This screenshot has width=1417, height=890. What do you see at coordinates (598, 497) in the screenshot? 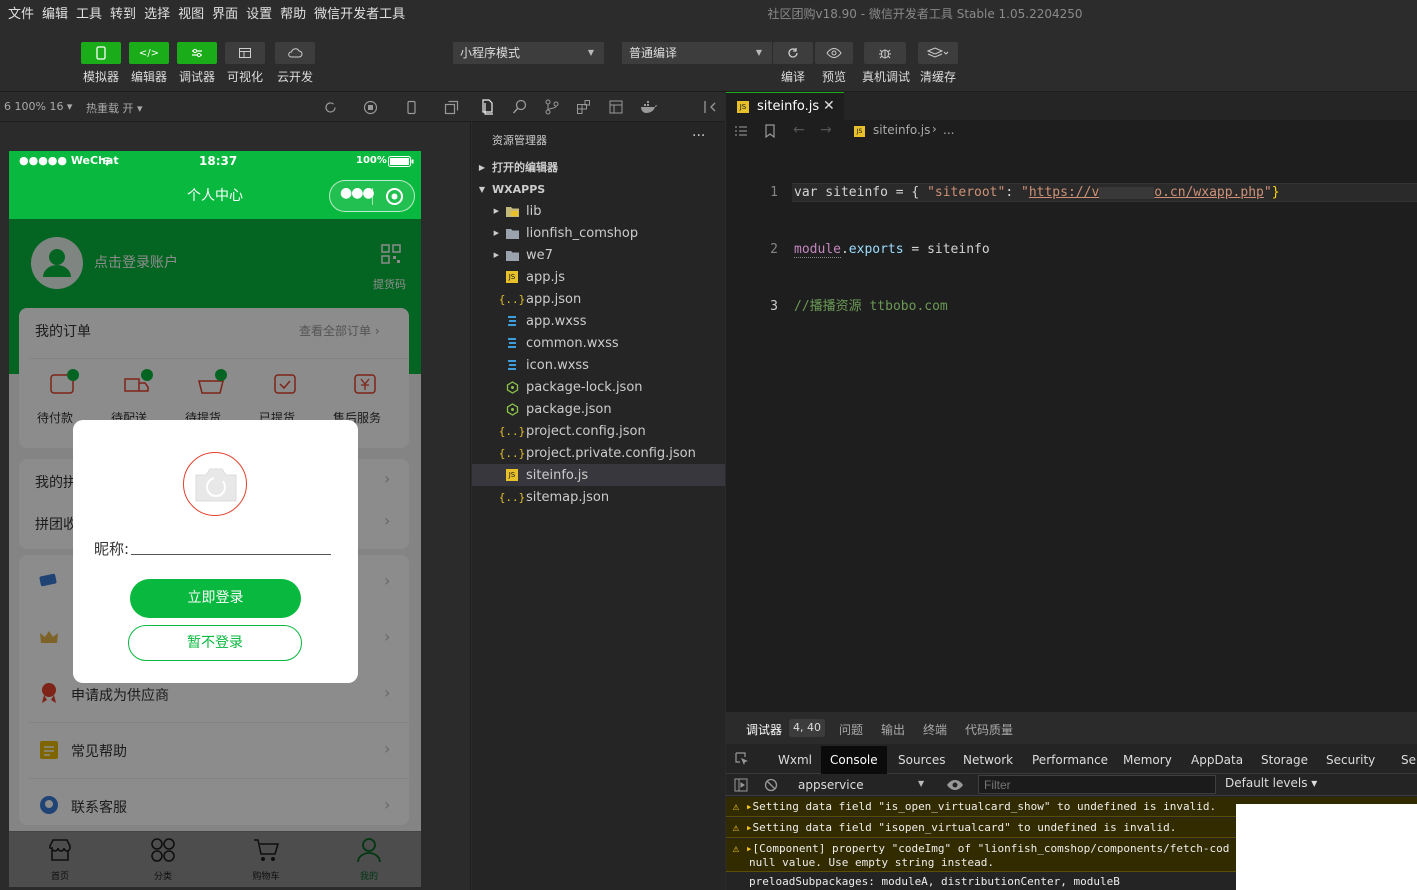
I see `file-item: {..} sitemap.json` at bounding box center [598, 497].